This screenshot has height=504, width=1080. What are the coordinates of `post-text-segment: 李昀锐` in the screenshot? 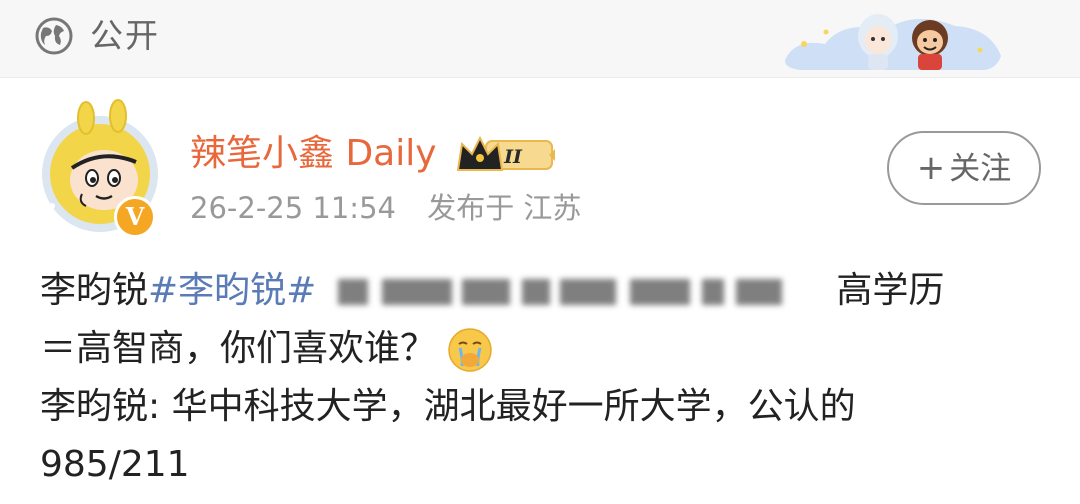 It's located at (94, 290).